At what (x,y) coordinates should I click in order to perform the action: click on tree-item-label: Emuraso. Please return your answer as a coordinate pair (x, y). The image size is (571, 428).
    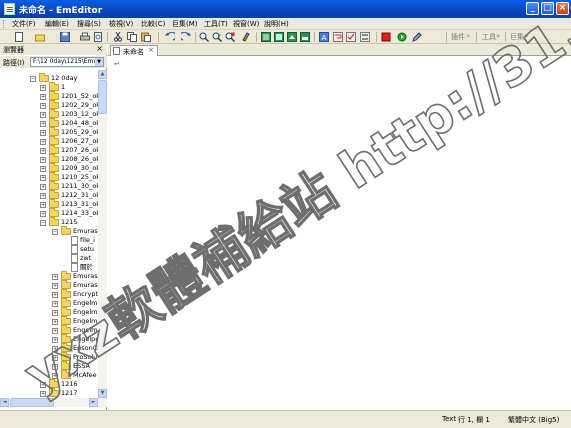
    Looking at the image, I should click on (85, 285).